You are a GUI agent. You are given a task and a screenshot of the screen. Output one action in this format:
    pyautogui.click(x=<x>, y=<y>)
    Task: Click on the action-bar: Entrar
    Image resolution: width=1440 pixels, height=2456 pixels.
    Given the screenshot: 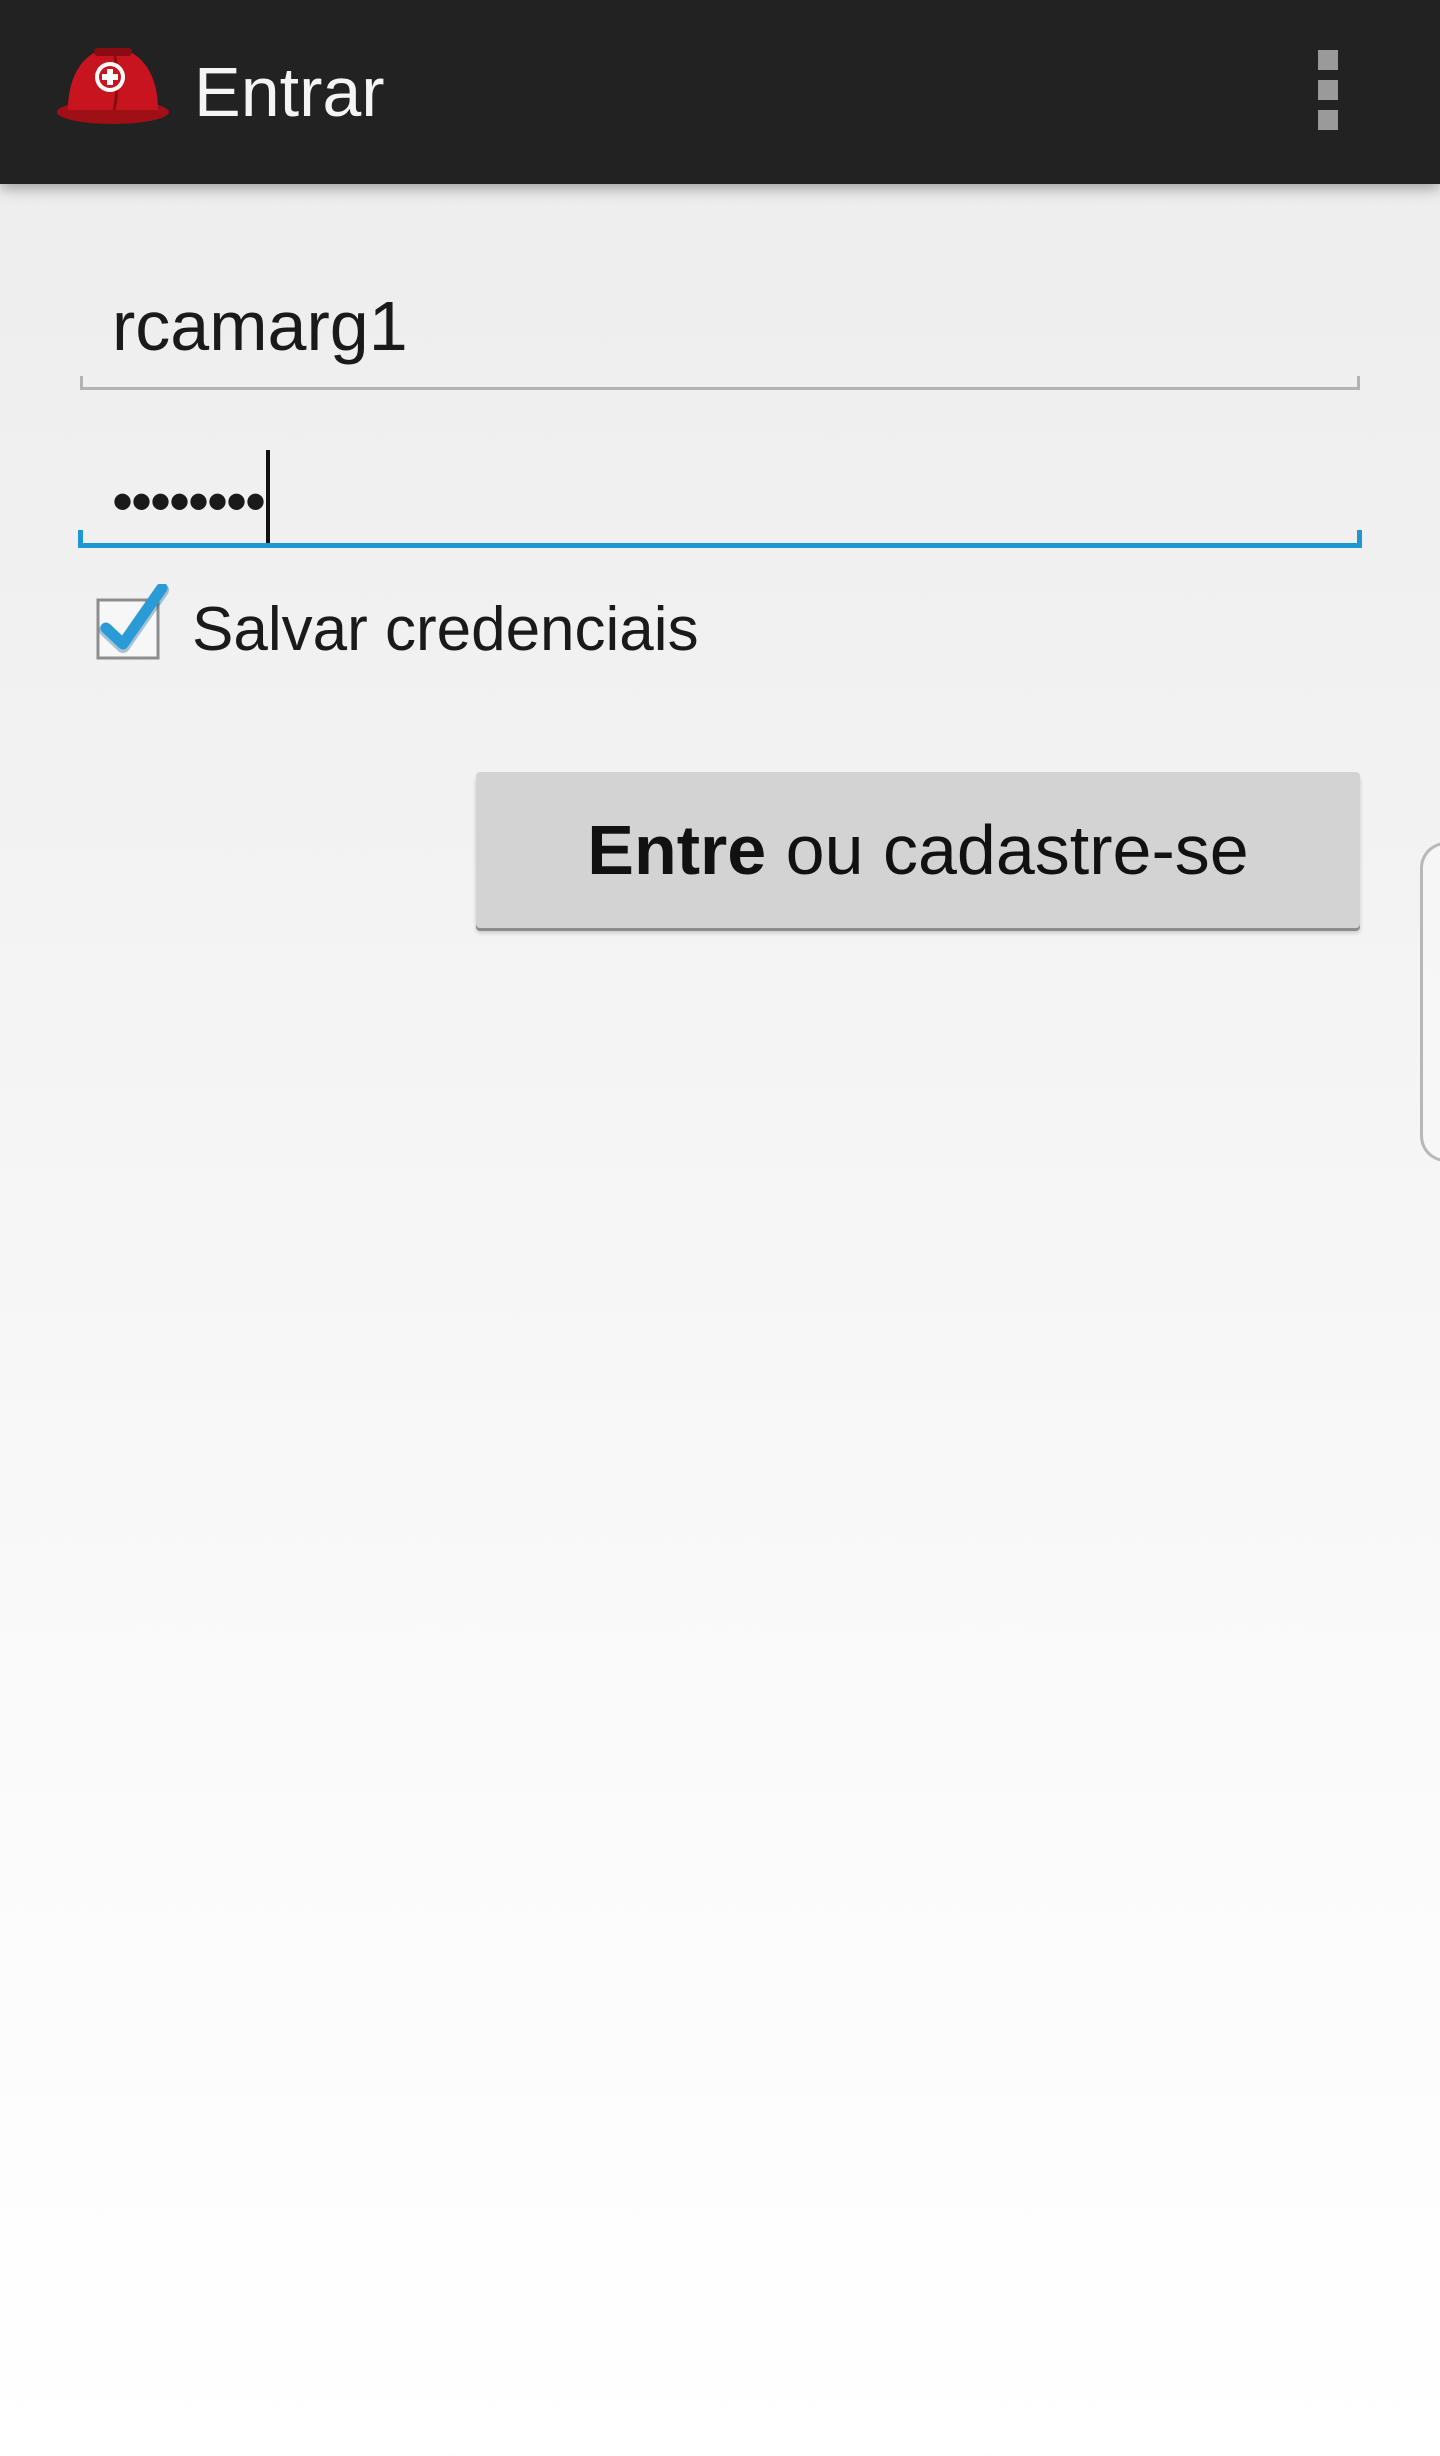 What is the action you would take?
    pyautogui.click(x=720, y=92)
    